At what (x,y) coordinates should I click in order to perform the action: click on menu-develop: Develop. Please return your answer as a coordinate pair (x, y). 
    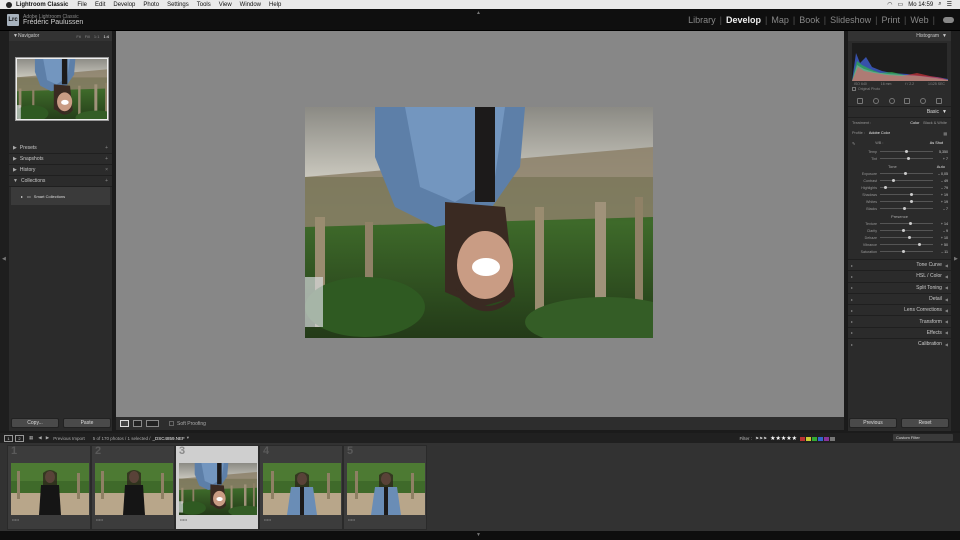
    Looking at the image, I should click on (124, 5).